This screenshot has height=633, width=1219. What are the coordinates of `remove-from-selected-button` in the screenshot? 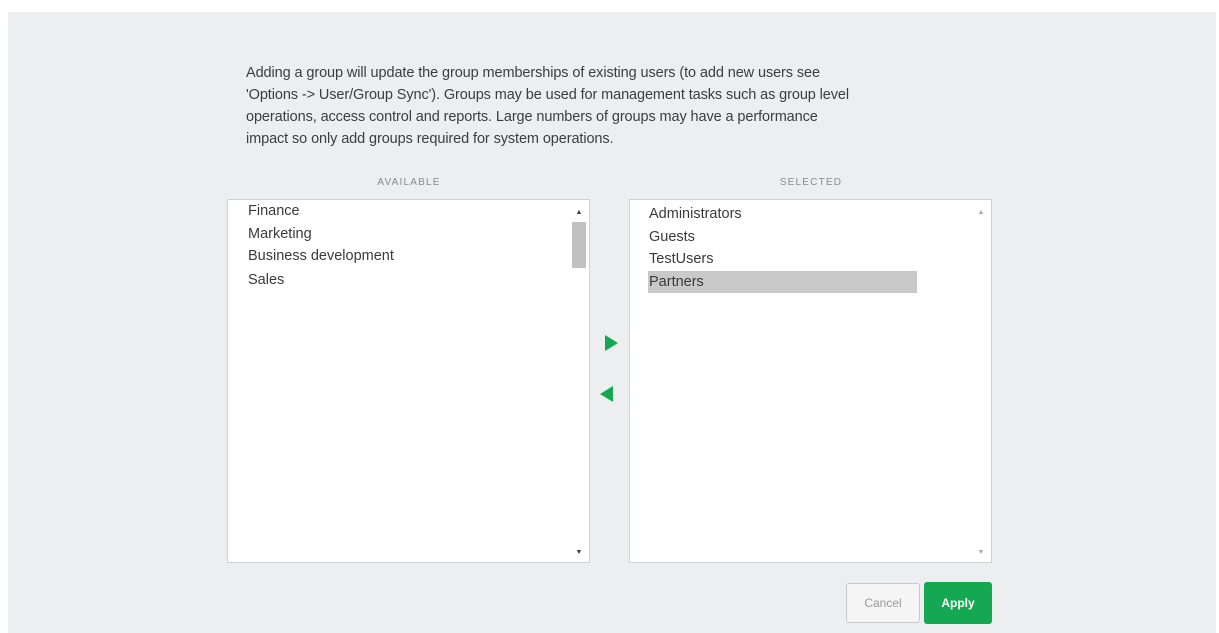 It's located at (607, 394).